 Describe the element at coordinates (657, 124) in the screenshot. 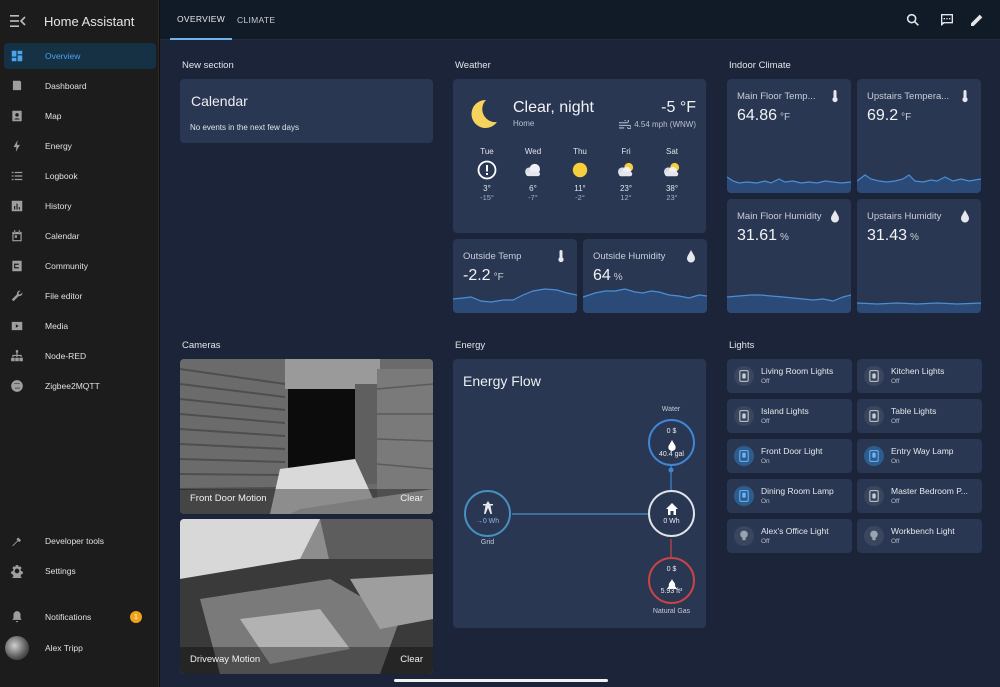

I see `weather-wind: 4.54 mph (WNW)` at that location.